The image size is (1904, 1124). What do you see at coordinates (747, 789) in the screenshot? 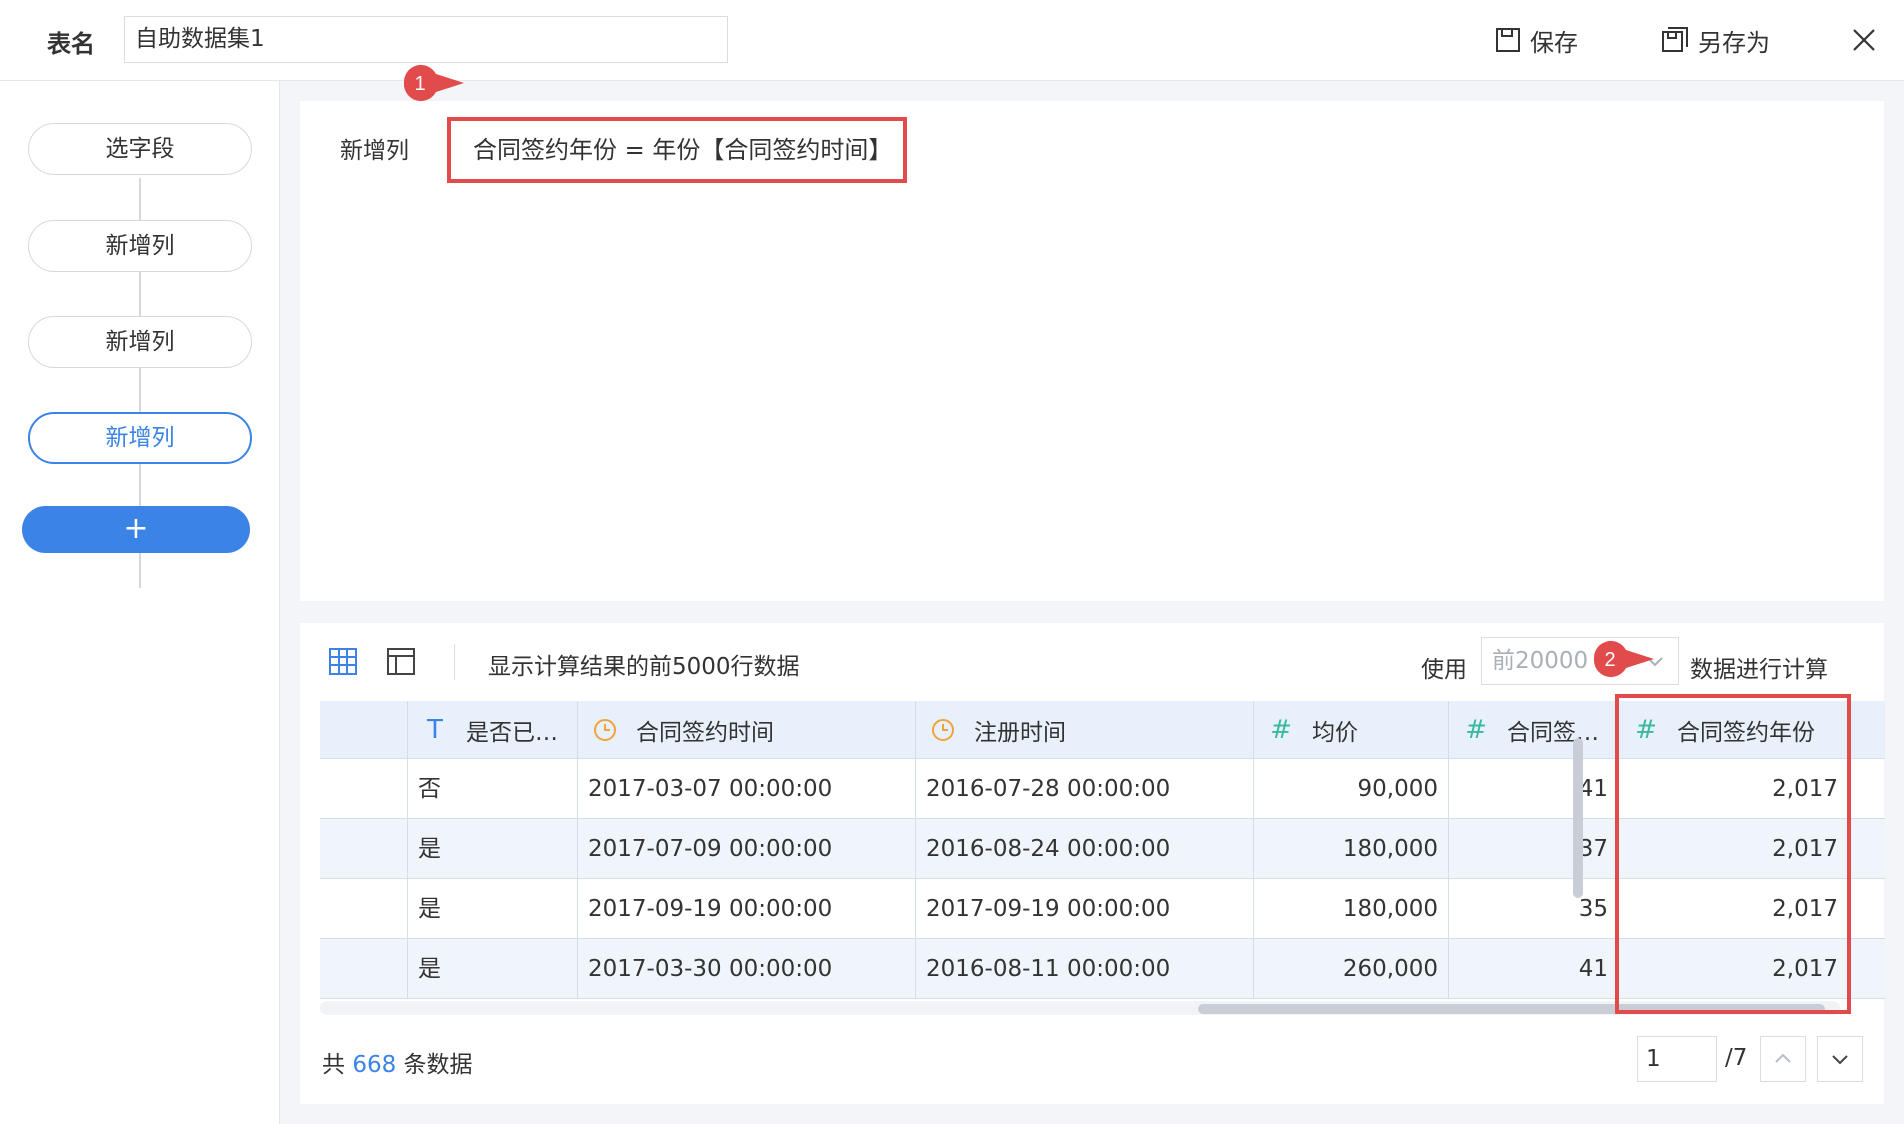
I see `table-cell: 2017-03-07 00:00:00` at bounding box center [747, 789].